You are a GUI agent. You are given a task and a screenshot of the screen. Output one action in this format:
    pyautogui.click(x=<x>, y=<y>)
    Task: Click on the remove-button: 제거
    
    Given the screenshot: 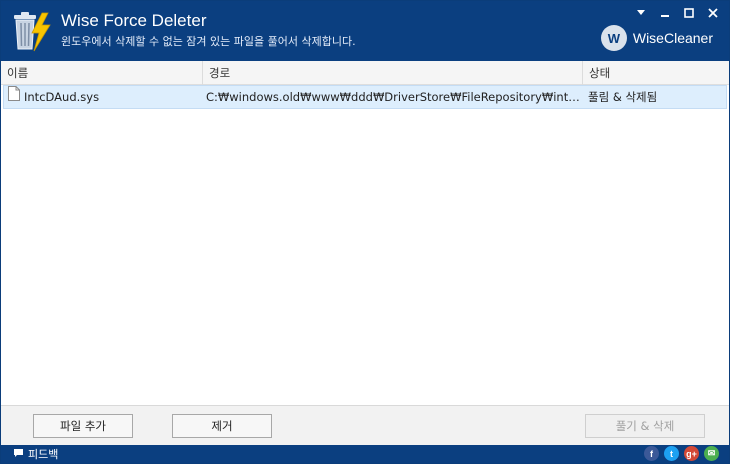 What is the action you would take?
    pyautogui.click(x=222, y=426)
    